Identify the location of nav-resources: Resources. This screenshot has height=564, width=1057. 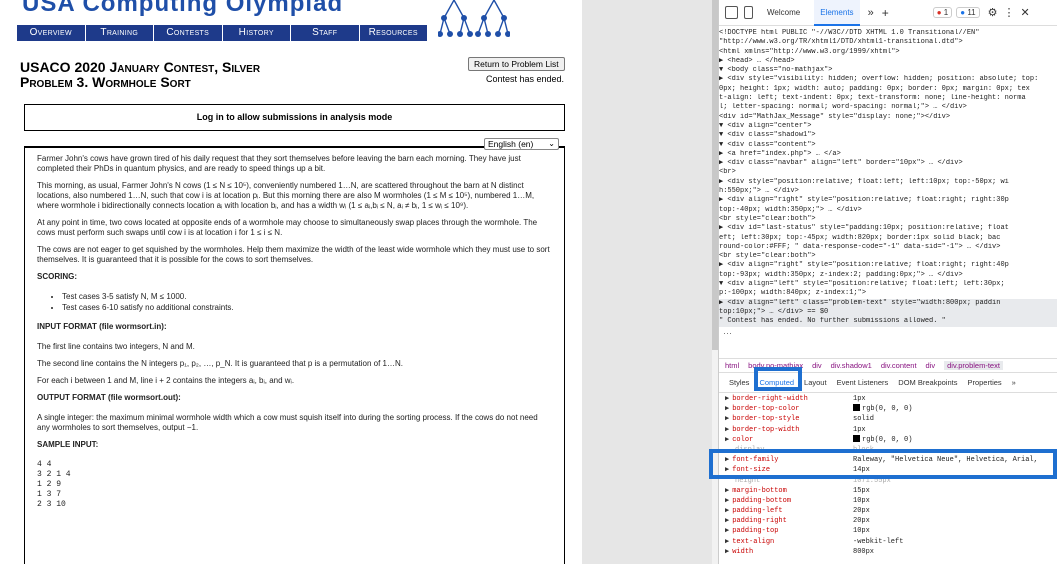
(394, 33).